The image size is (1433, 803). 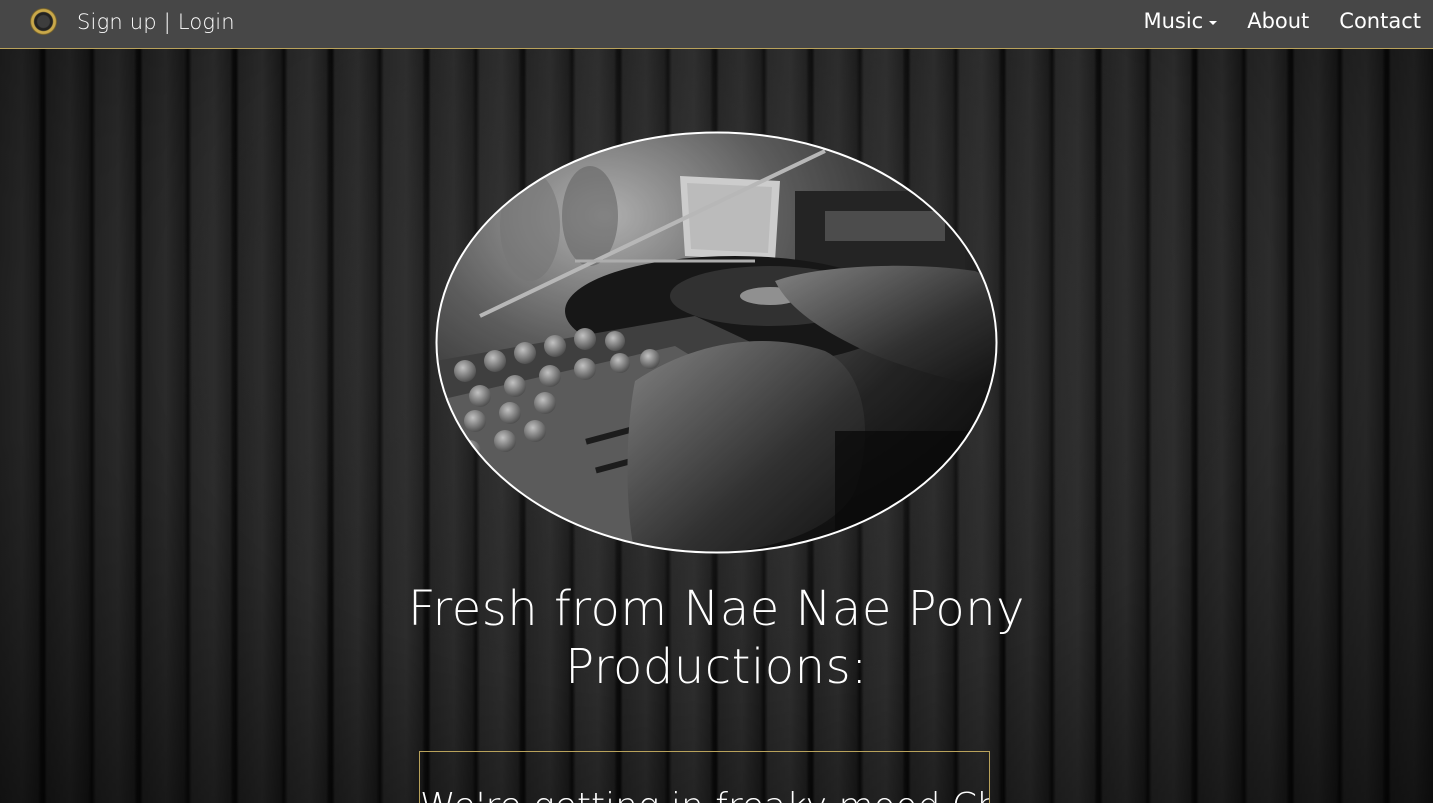 I want to click on nav-music-dropdown: Music, so click(x=1180, y=21).